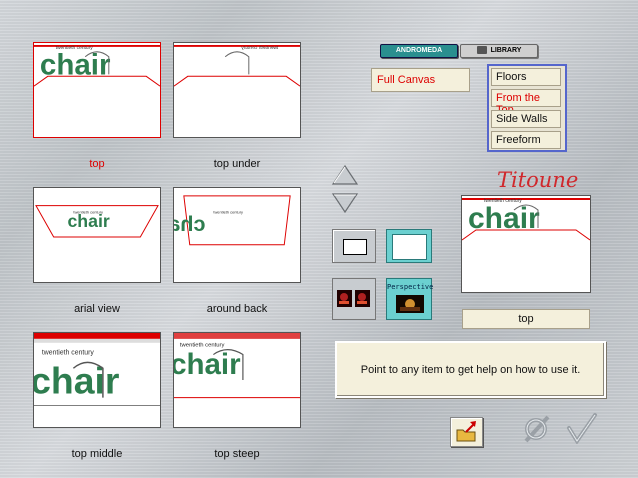 Image resolution: width=638 pixels, height=478 pixels. What do you see at coordinates (481, 50) in the screenshot?
I see `folder-icon` at bounding box center [481, 50].